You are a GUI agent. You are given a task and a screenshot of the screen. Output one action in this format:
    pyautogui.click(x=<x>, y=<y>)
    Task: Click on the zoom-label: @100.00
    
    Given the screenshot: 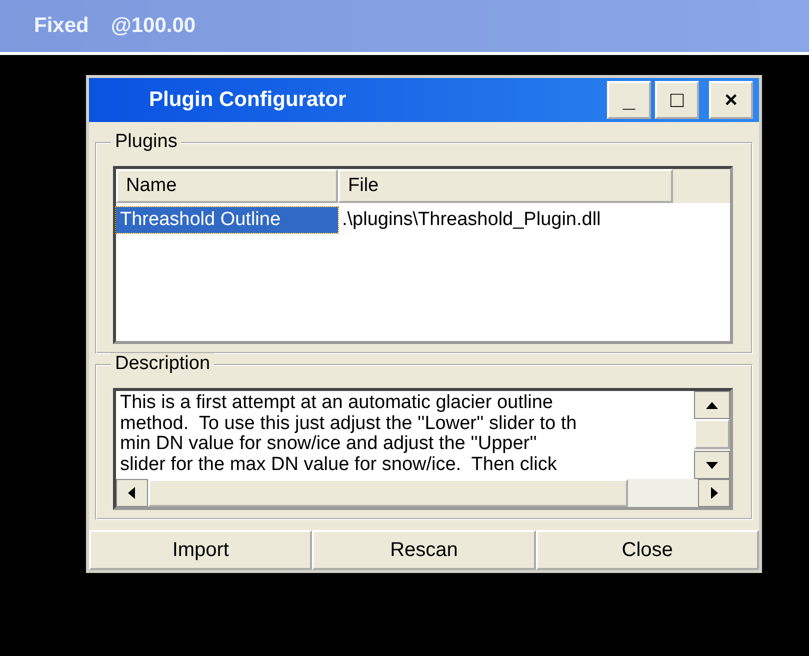 What is the action you would take?
    pyautogui.click(x=153, y=26)
    